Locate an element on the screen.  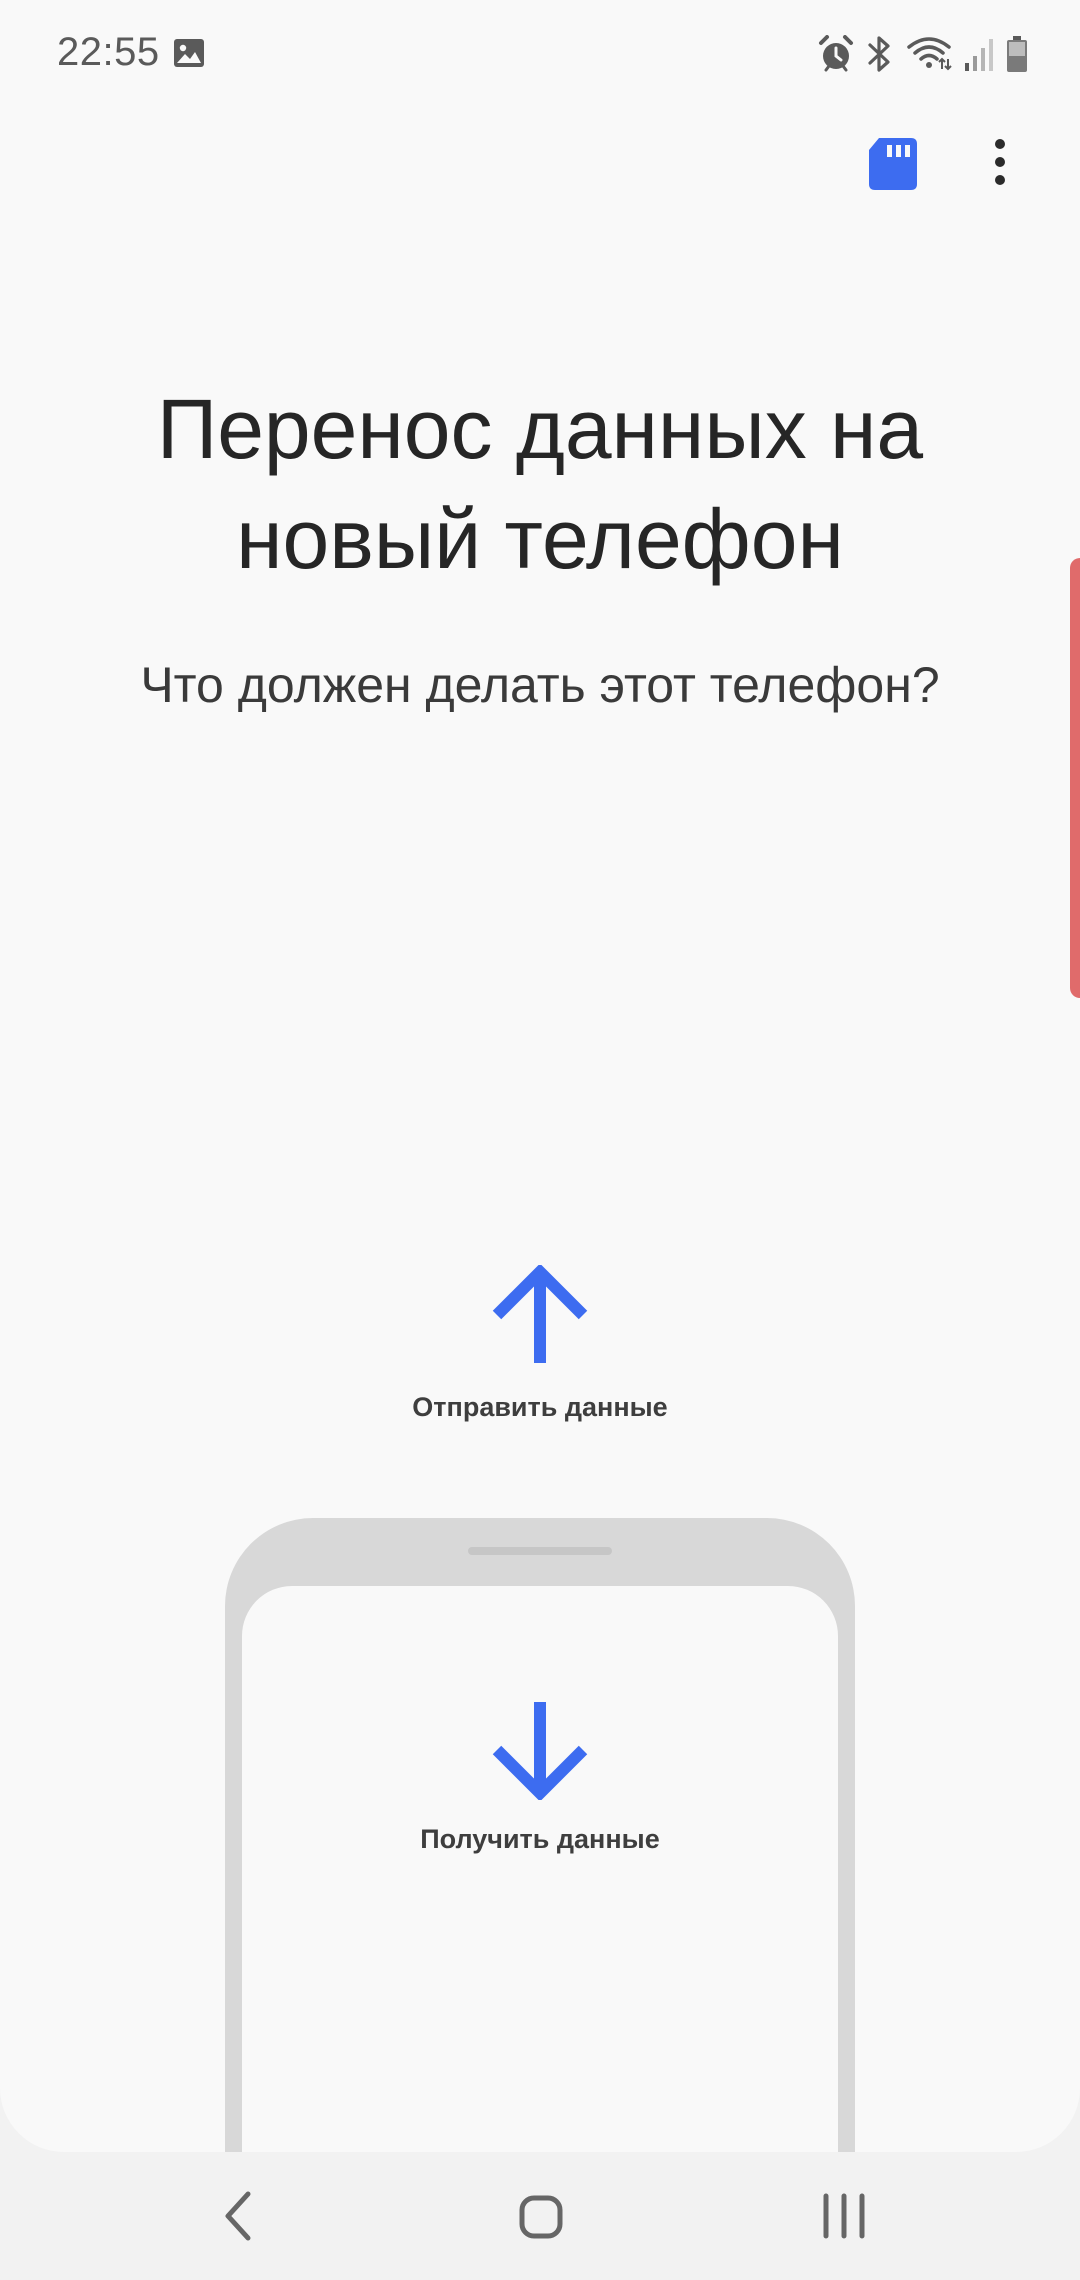
alarm-icon is located at coordinates (836, 53).